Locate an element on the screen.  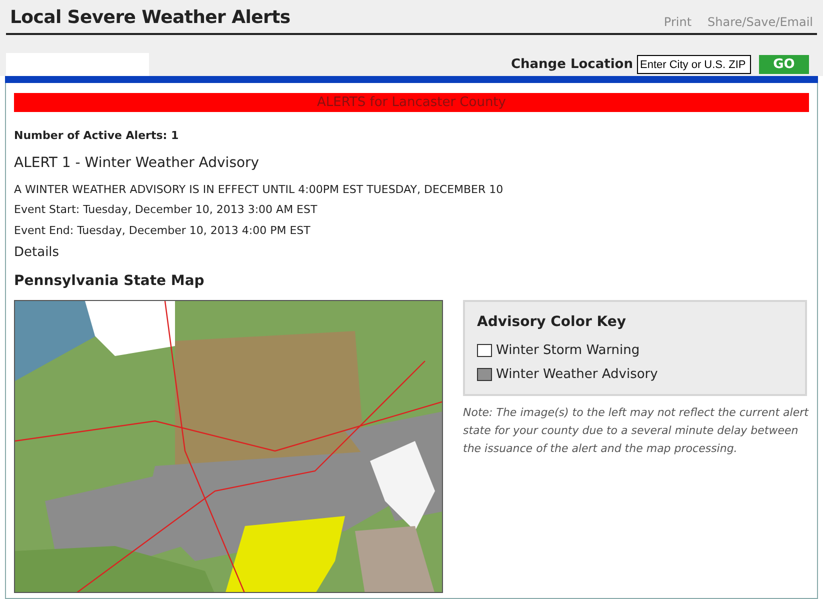
details-link: Details is located at coordinates (37, 252).